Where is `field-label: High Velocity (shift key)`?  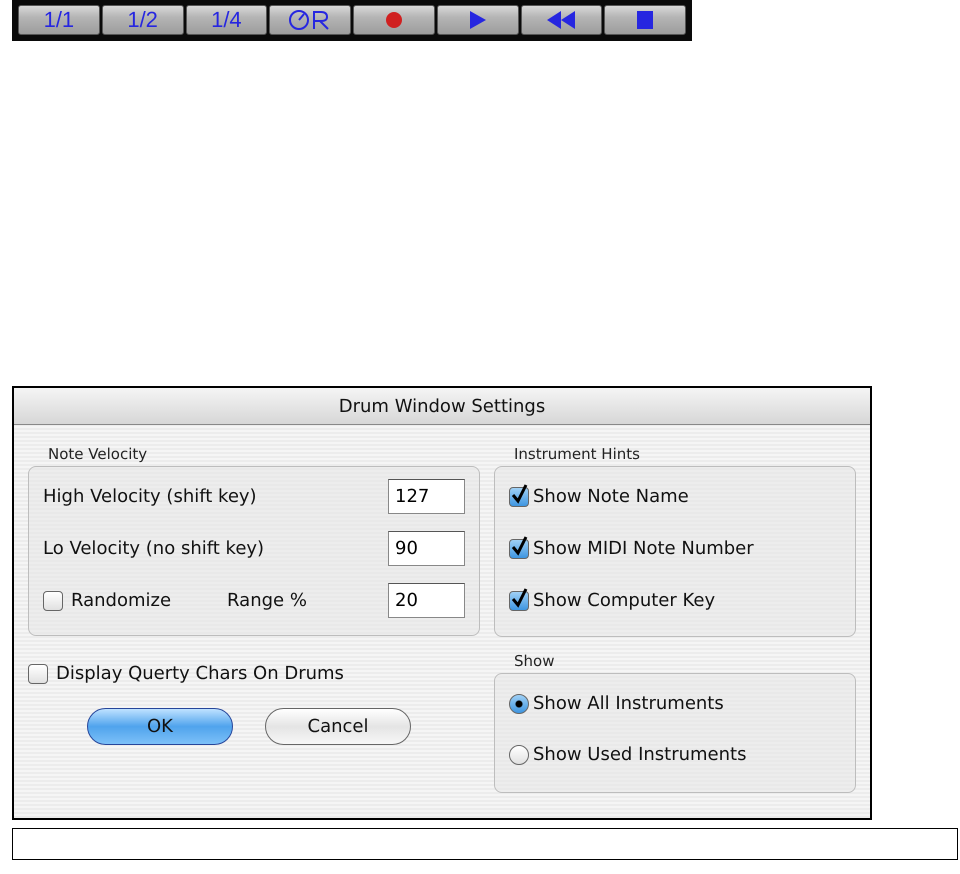 field-label: High Velocity (shift key) is located at coordinates (150, 496).